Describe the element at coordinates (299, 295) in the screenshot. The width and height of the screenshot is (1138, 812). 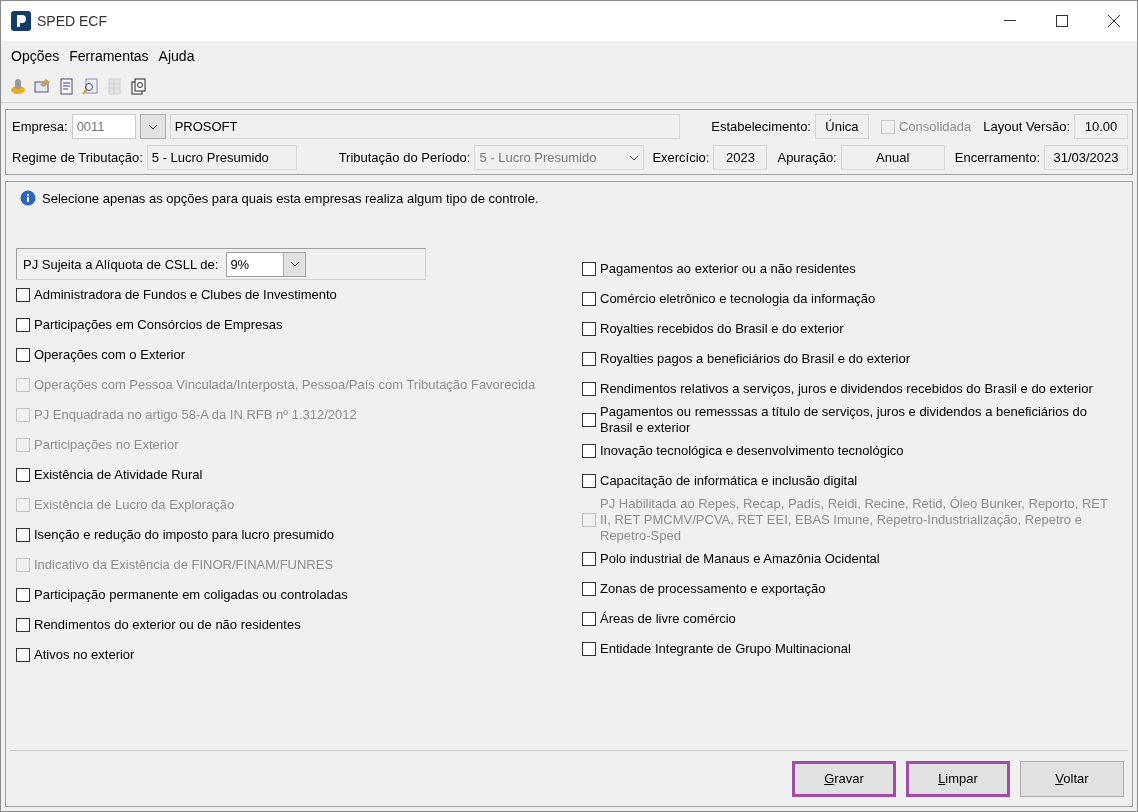
I see `checkbox-option: Administradora de Fundos e Clubes de Investimento` at that location.